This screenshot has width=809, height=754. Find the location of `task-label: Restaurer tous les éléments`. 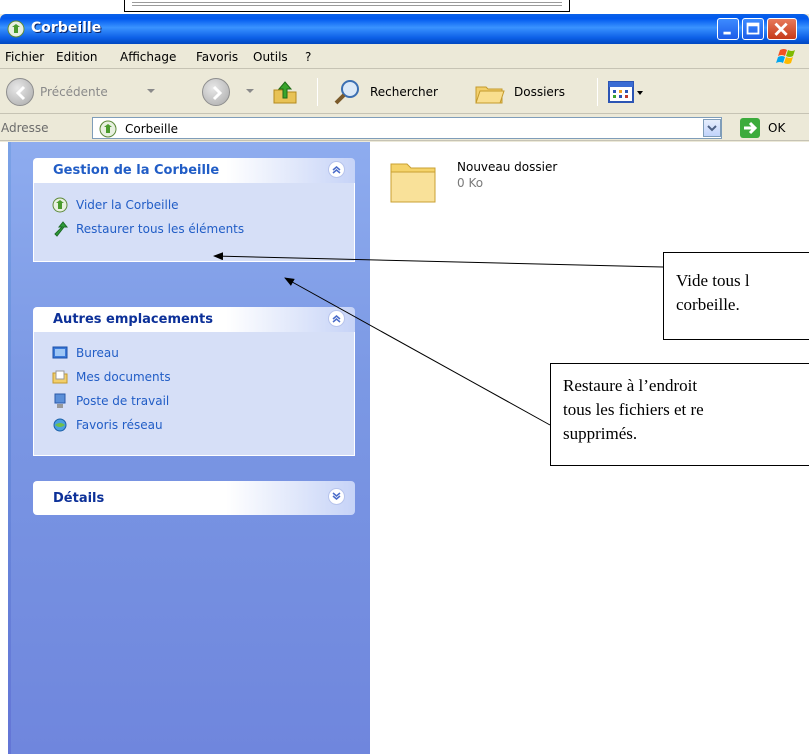

task-label: Restaurer tous les éléments is located at coordinates (160, 229).